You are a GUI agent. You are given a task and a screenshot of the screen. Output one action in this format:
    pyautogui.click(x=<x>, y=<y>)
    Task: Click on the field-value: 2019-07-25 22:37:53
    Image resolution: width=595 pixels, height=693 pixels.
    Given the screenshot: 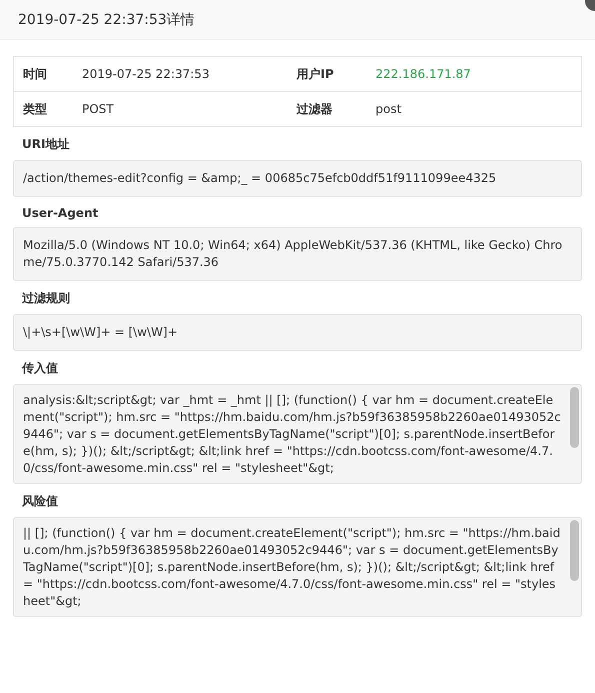 What is the action you would take?
    pyautogui.click(x=146, y=74)
    